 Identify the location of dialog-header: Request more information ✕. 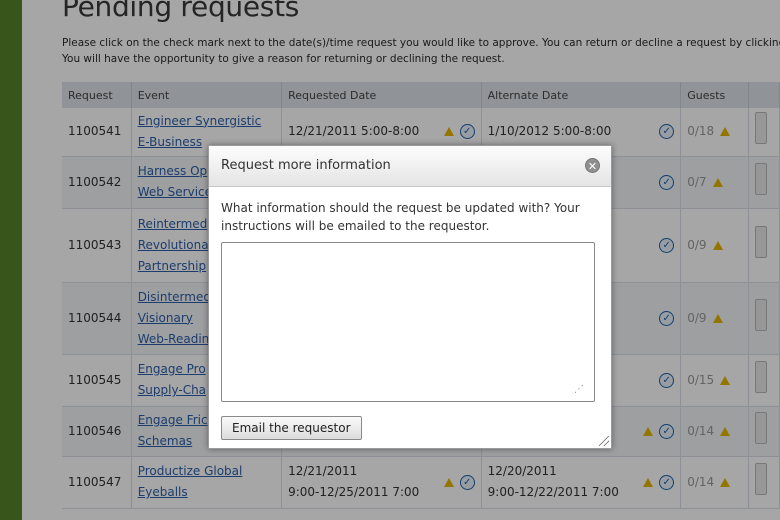
(410, 166).